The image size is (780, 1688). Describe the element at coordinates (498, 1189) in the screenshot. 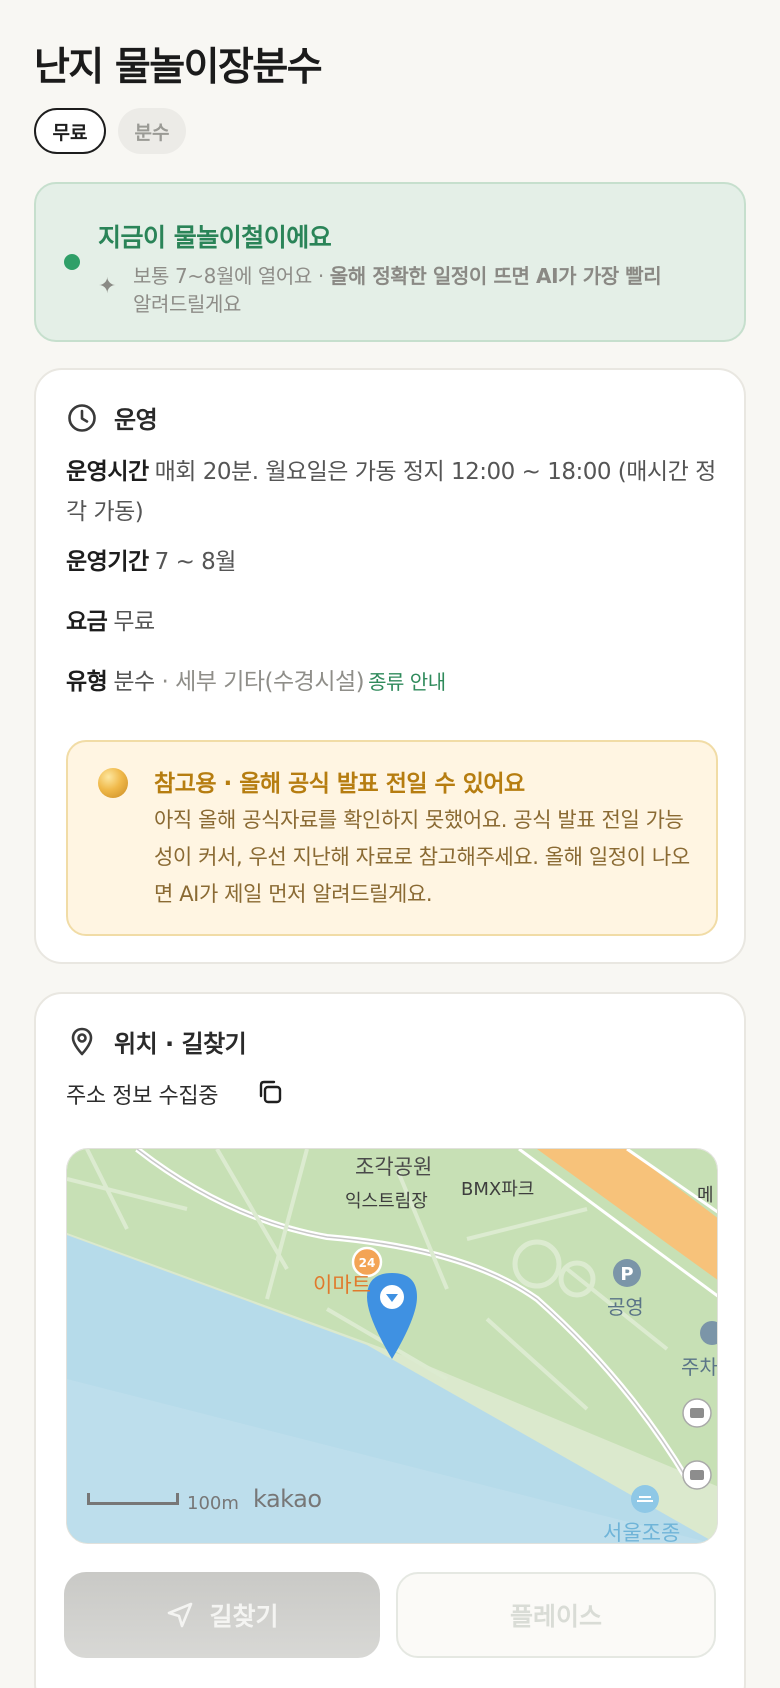

I see `map-label-bmx: BMX파크` at that location.